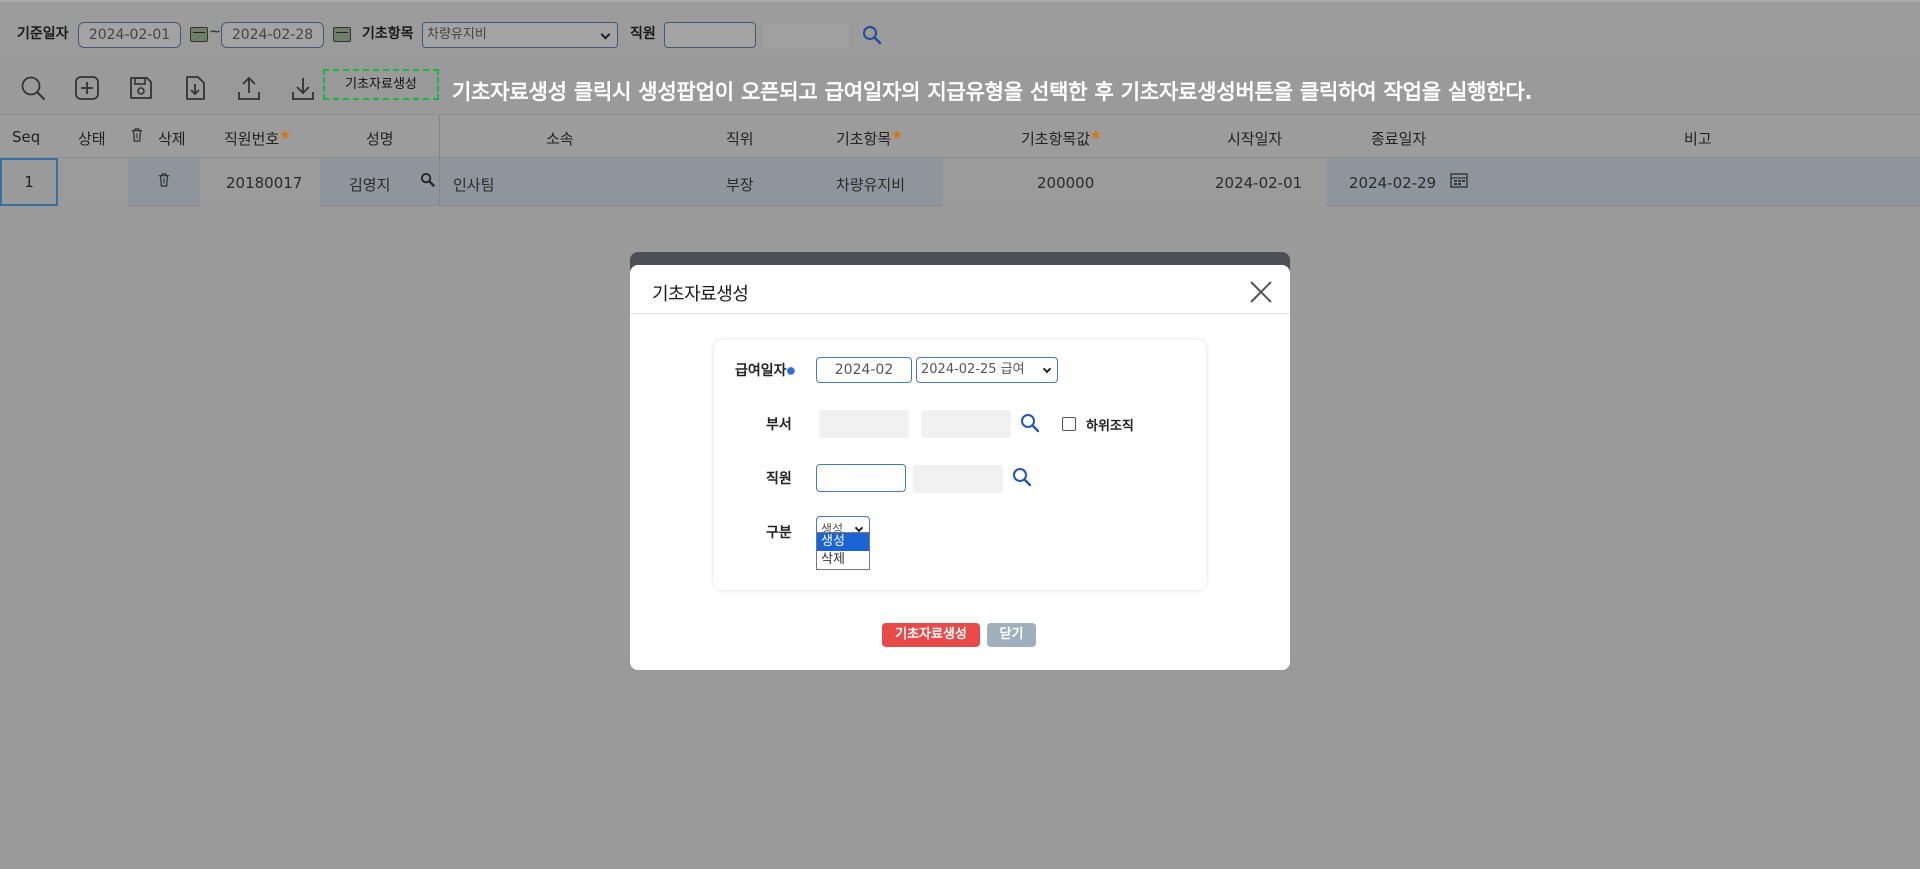 This screenshot has width=1920, height=869. What do you see at coordinates (381, 84) in the screenshot?
I see `base-data-create-button: 기초자료생성` at bounding box center [381, 84].